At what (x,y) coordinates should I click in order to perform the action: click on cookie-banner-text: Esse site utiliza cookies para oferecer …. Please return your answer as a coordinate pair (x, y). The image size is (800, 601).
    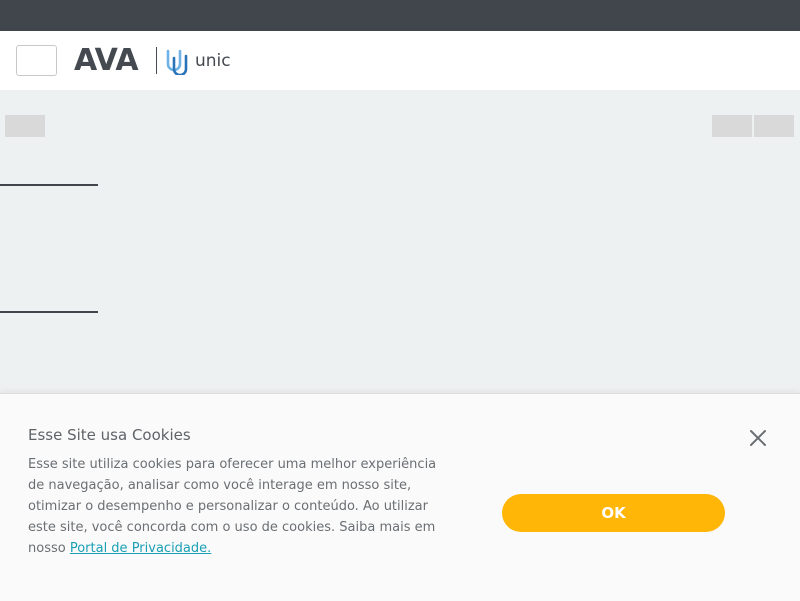
    Looking at the image, I should click on (238, 506).